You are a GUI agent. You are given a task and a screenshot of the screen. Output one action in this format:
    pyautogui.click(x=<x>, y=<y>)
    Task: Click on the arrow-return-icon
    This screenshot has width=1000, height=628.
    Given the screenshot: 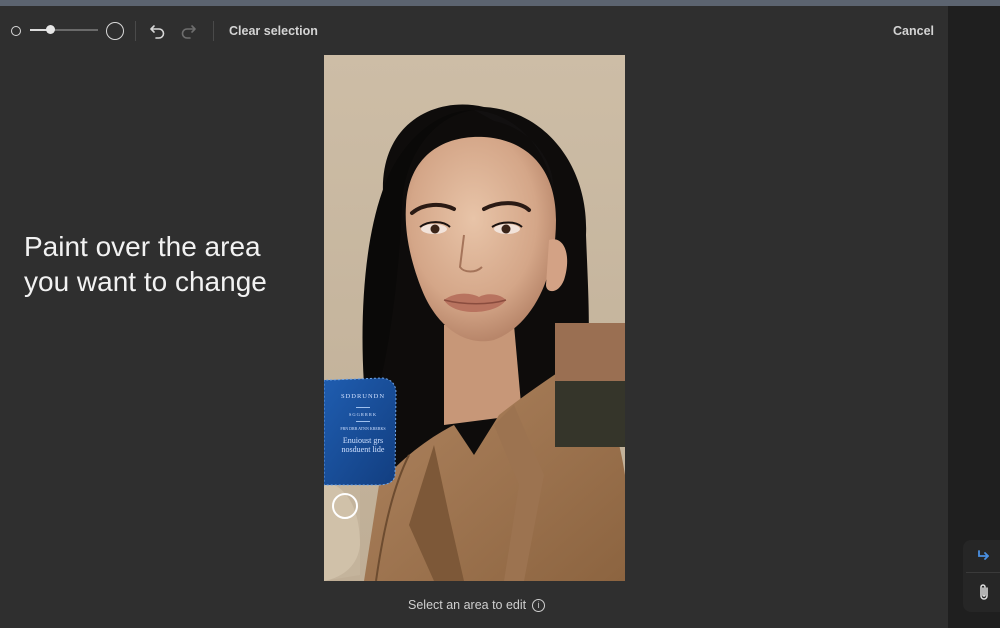 What is the action you would take?
    pyautogui.click(x=983, y=555)
    